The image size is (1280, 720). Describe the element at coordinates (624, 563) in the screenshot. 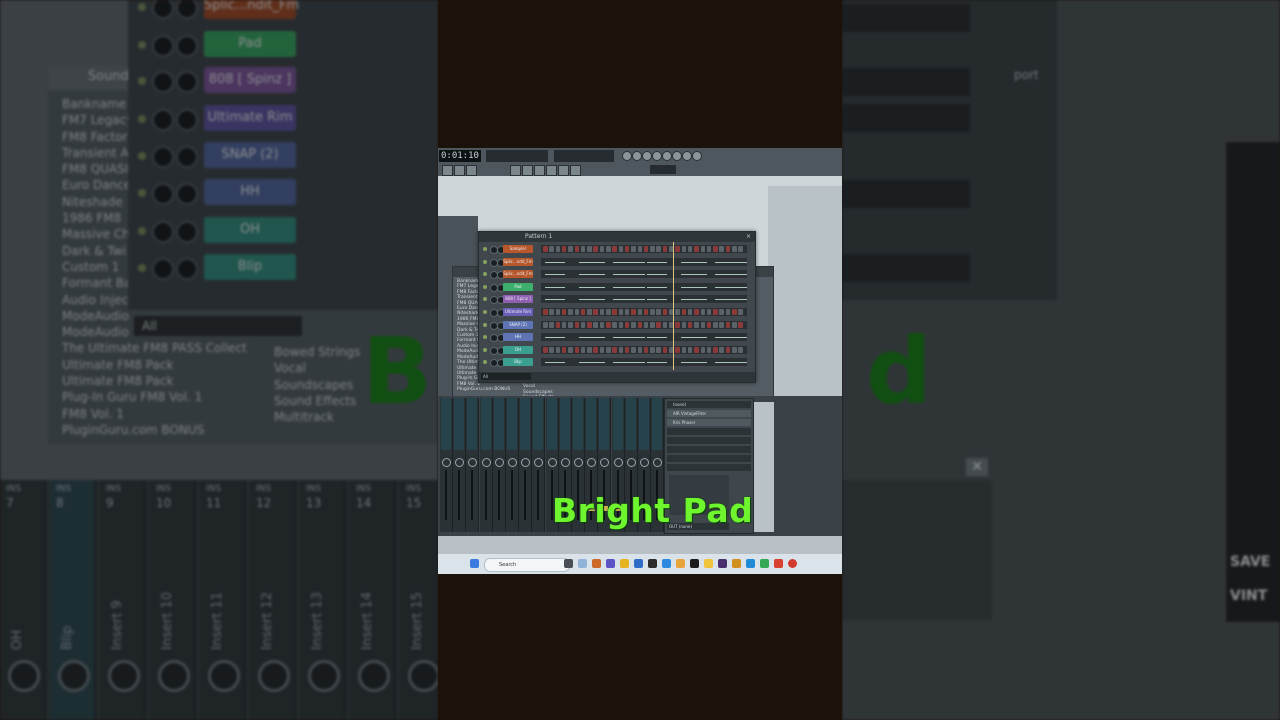

I see `file-explorer-icon` at that location.